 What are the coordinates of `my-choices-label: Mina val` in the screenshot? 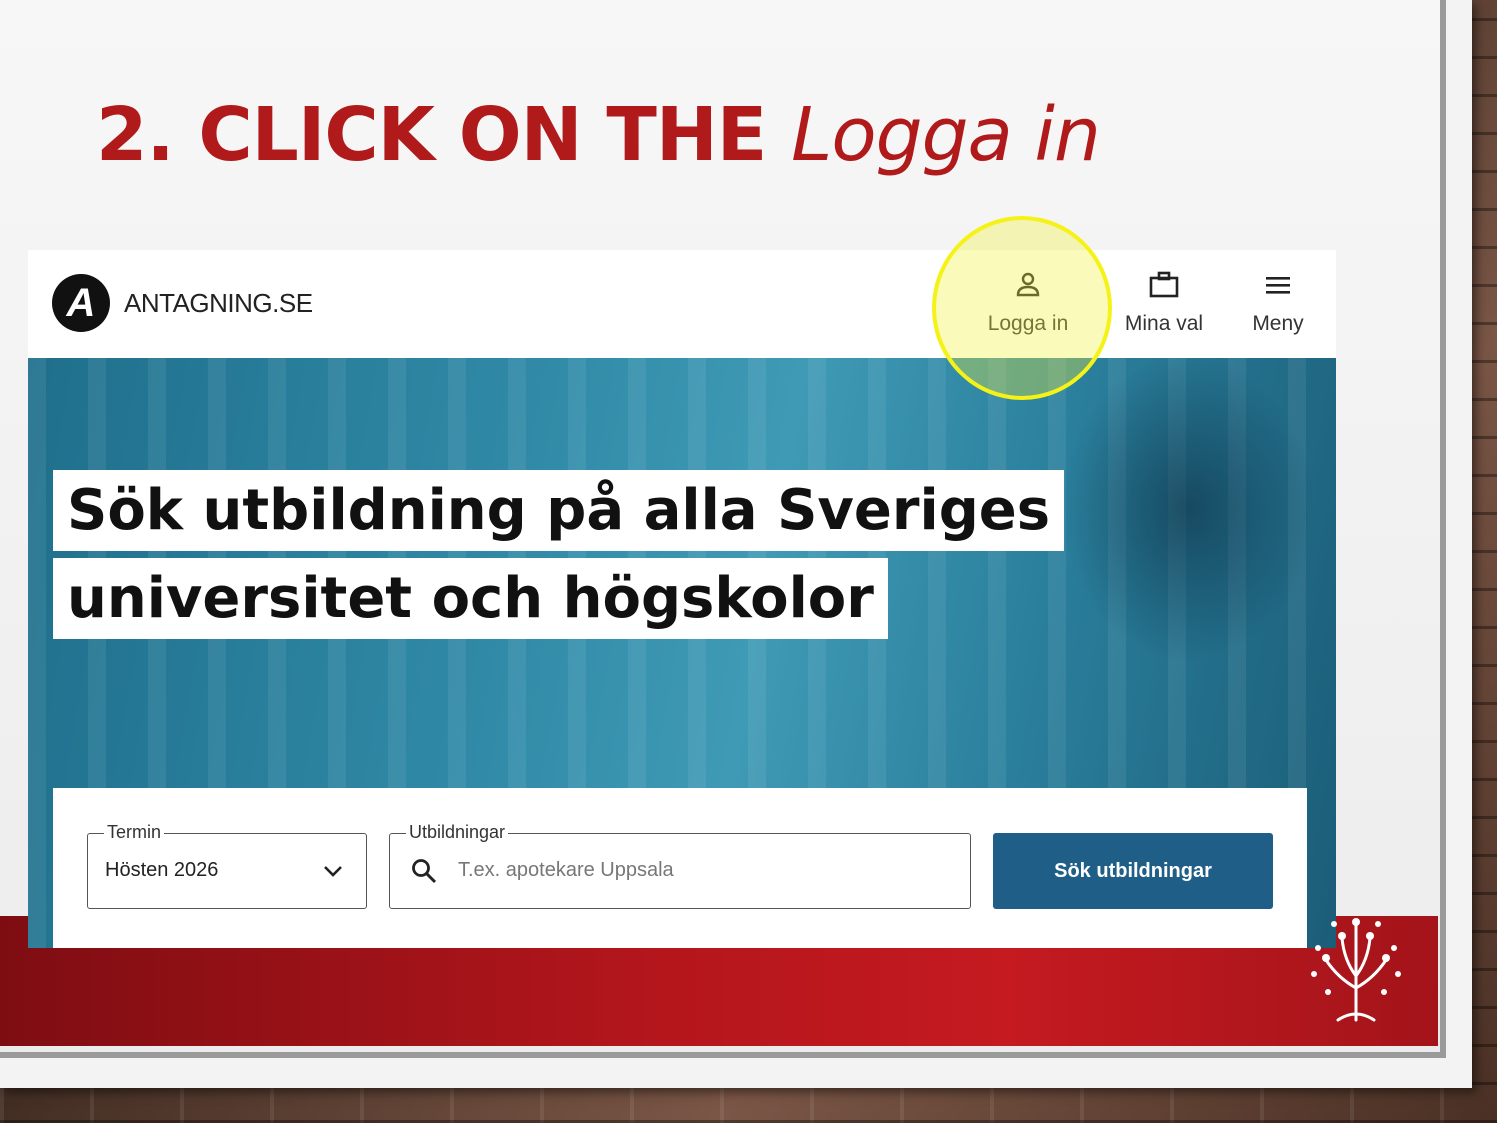 It's located at (1164, 323).